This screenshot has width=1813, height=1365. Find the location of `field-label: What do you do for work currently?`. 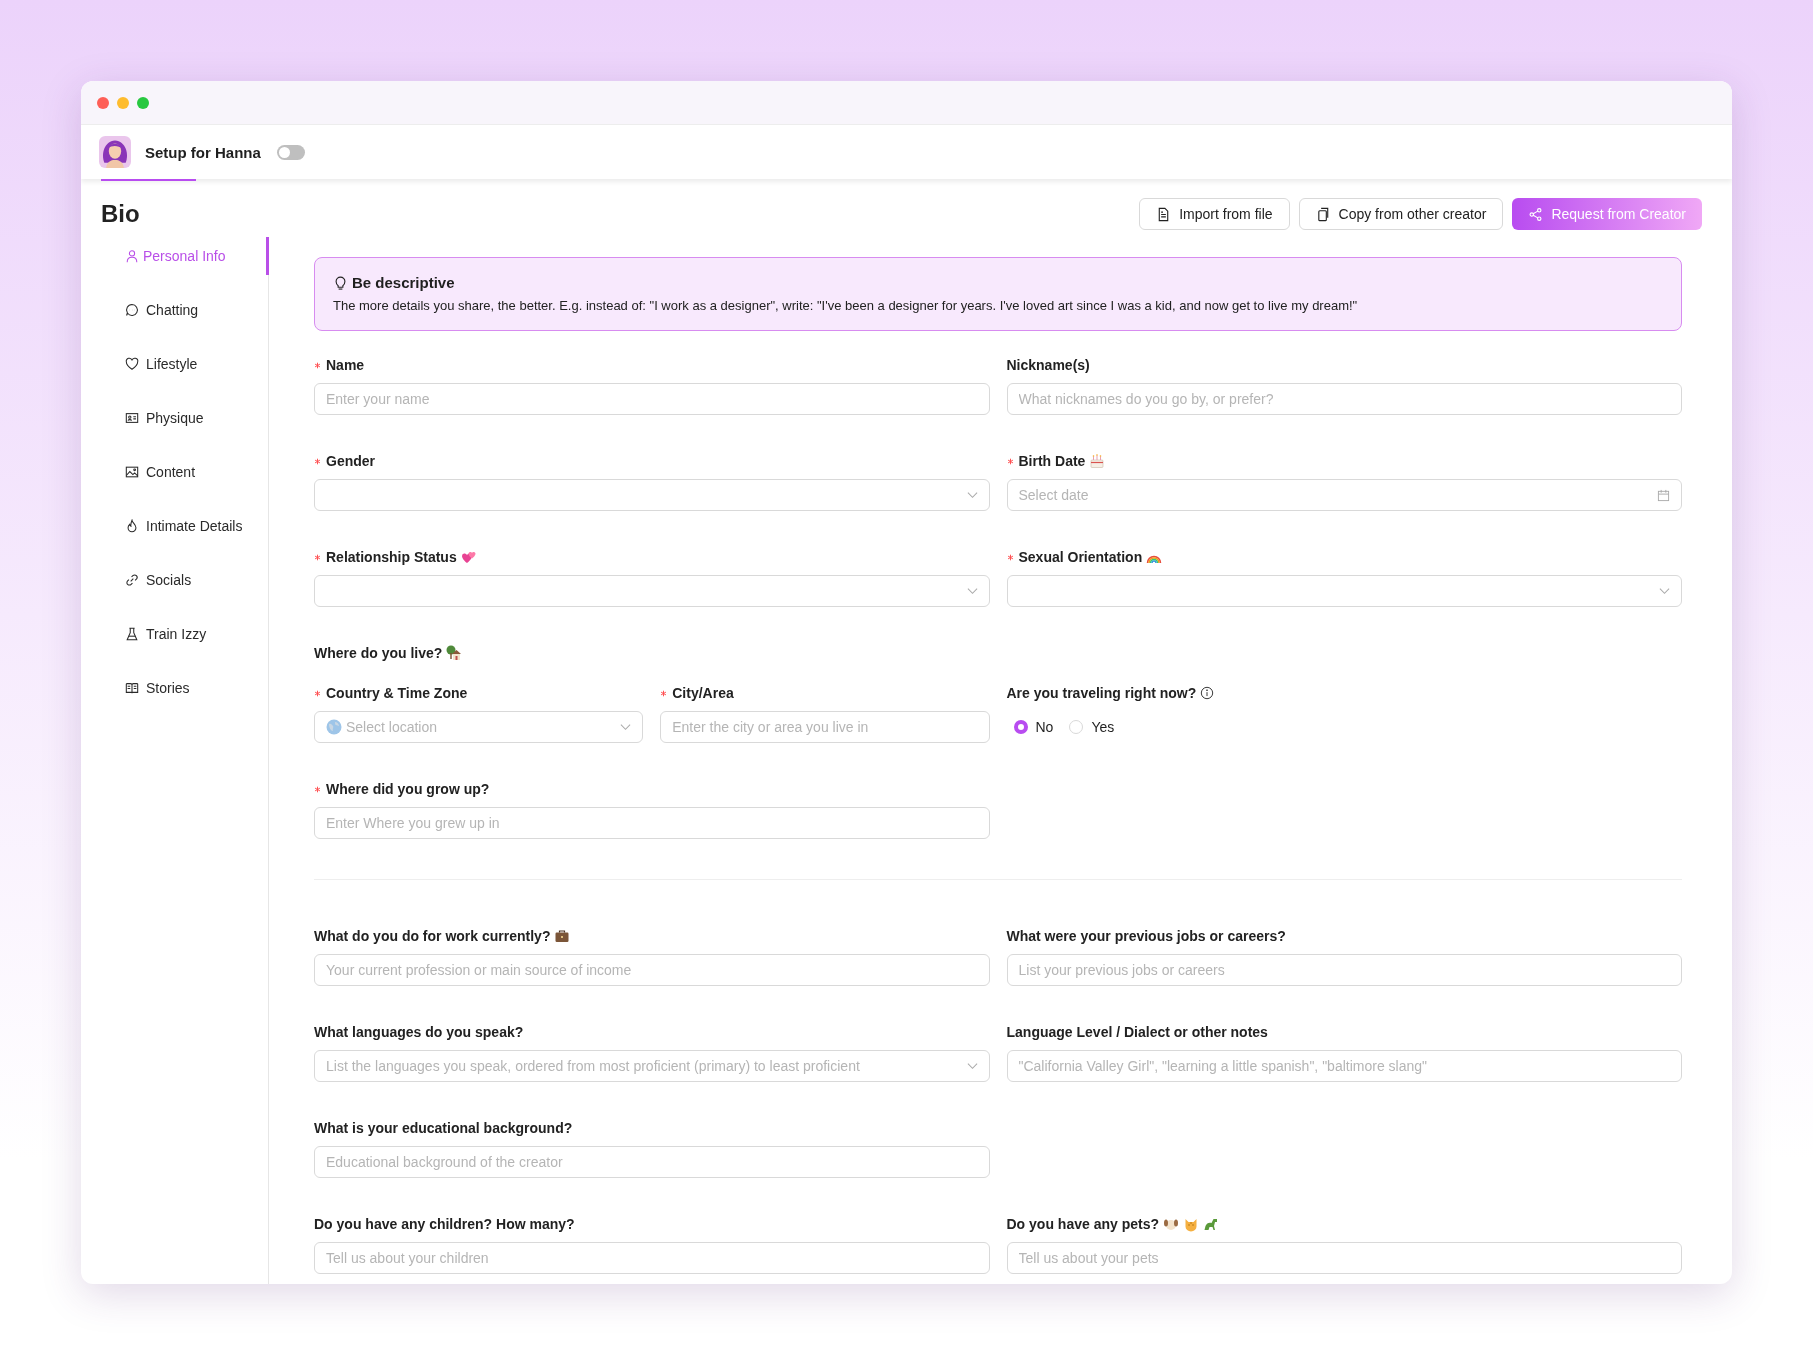

field-label: What do you do for work currently? is located at coordinates (432, 936).